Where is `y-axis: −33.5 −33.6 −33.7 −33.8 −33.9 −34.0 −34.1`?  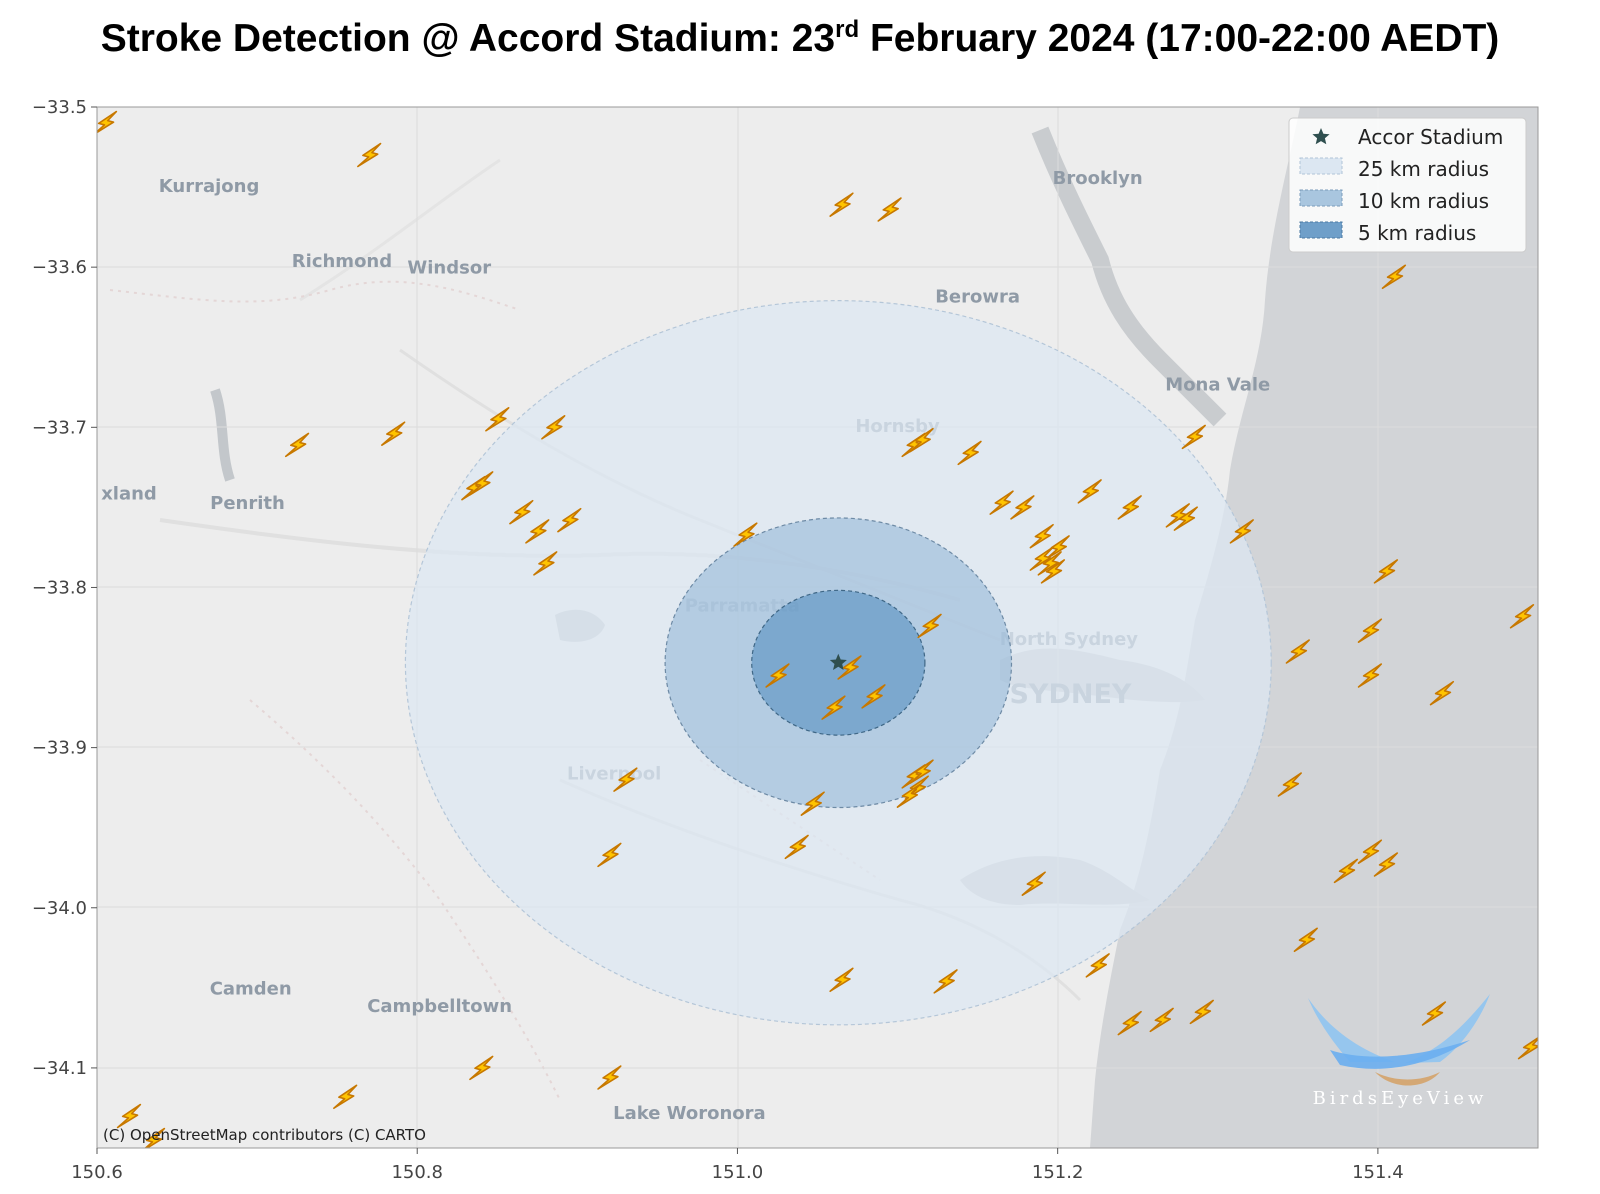 y-axis: −33.5 −33.6 −33.7 −33.8 −33.9 −34.0 −34.1 is located at coordinates (64, 588).